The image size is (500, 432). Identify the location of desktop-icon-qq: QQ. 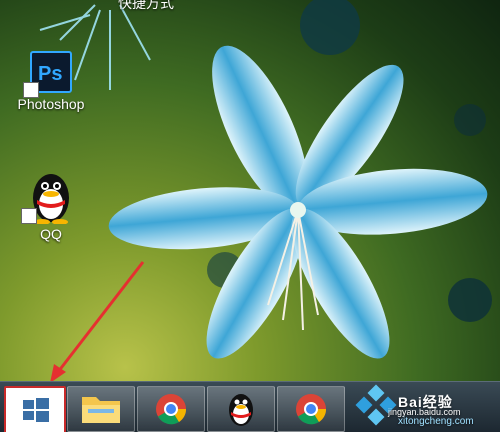
(51, 205).